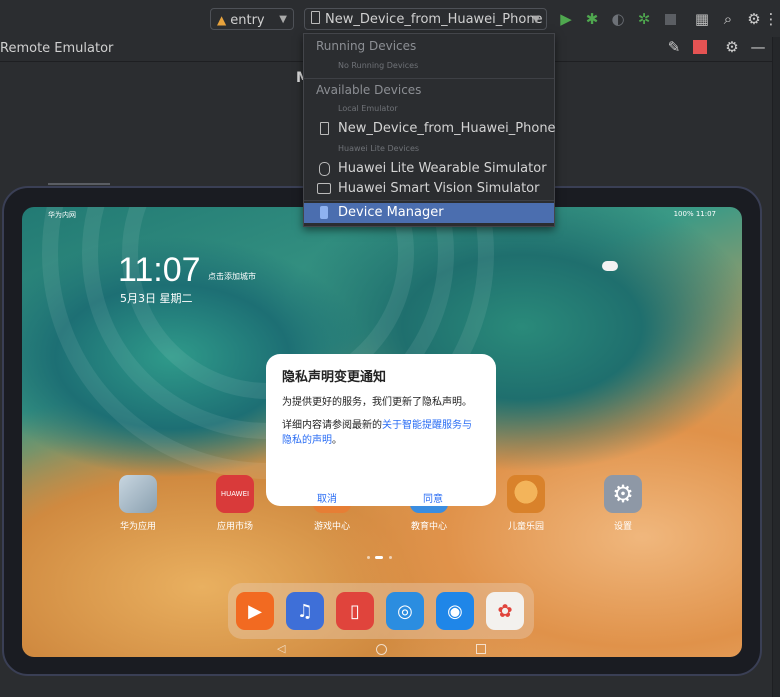 The height and width of the screenshot is (697, 780). Describe the element at coordinates (62, 215) in the screenshot. I see `carrier-label: 华为内网` at that location.